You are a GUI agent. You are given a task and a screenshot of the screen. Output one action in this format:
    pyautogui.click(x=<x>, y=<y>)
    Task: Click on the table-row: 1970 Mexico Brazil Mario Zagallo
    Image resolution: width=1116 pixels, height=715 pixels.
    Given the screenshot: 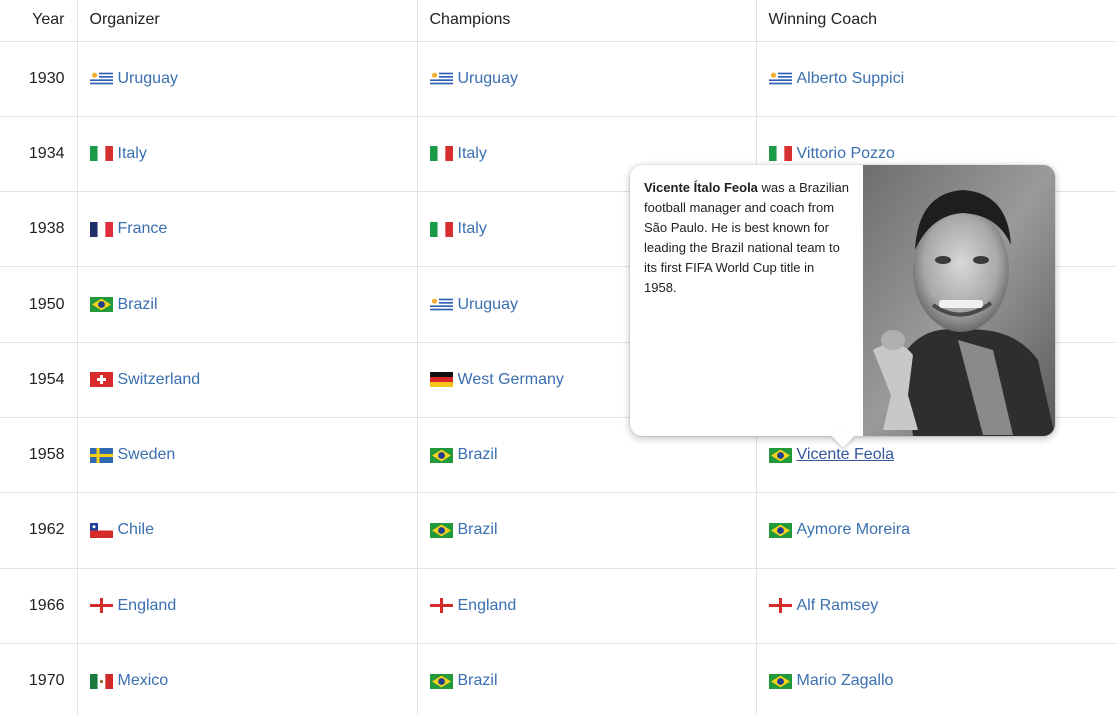 What is the action you would take?
    pyautogui.click(x=558, y=679)
    